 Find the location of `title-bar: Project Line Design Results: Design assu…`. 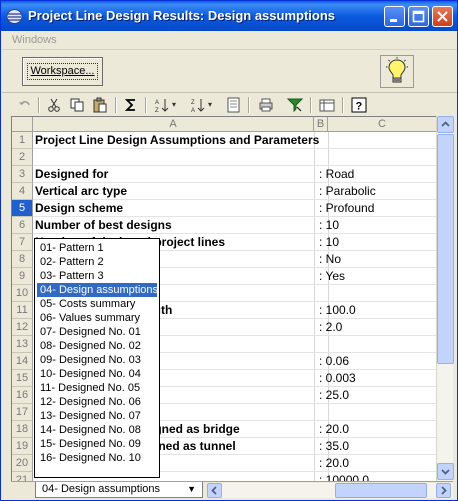

title-bar: Project Line Design Results: Design assu… is located at coordinates (229, 16).